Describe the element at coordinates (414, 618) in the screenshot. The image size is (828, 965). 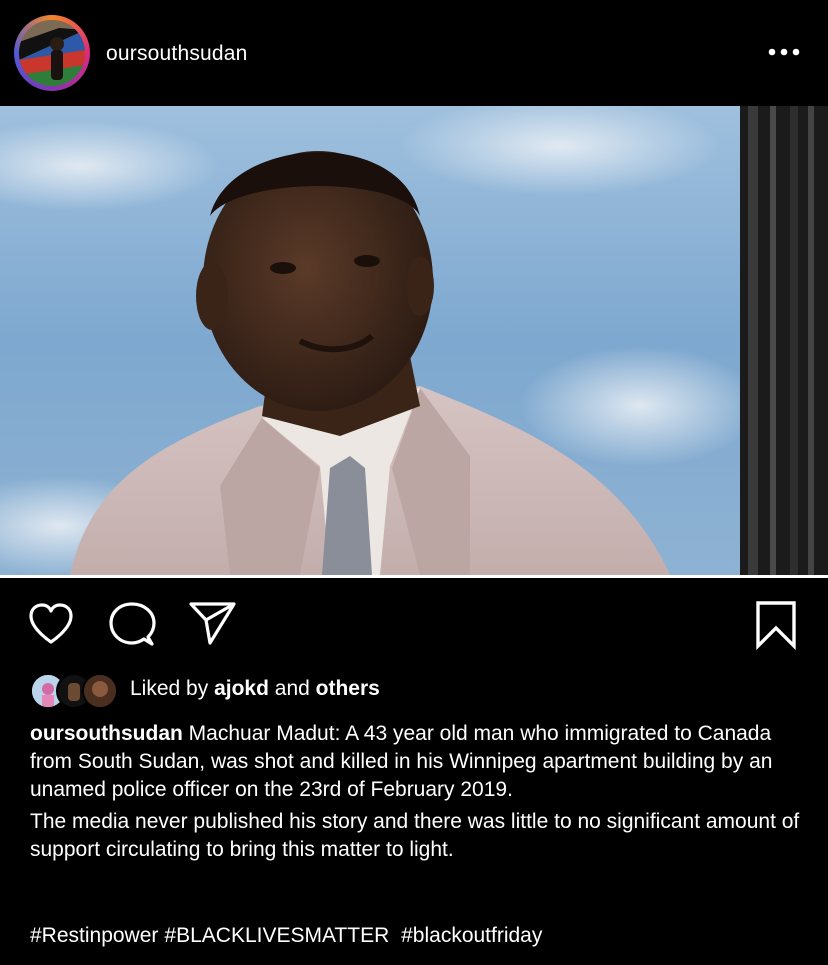
I see `action-bar` at that location.